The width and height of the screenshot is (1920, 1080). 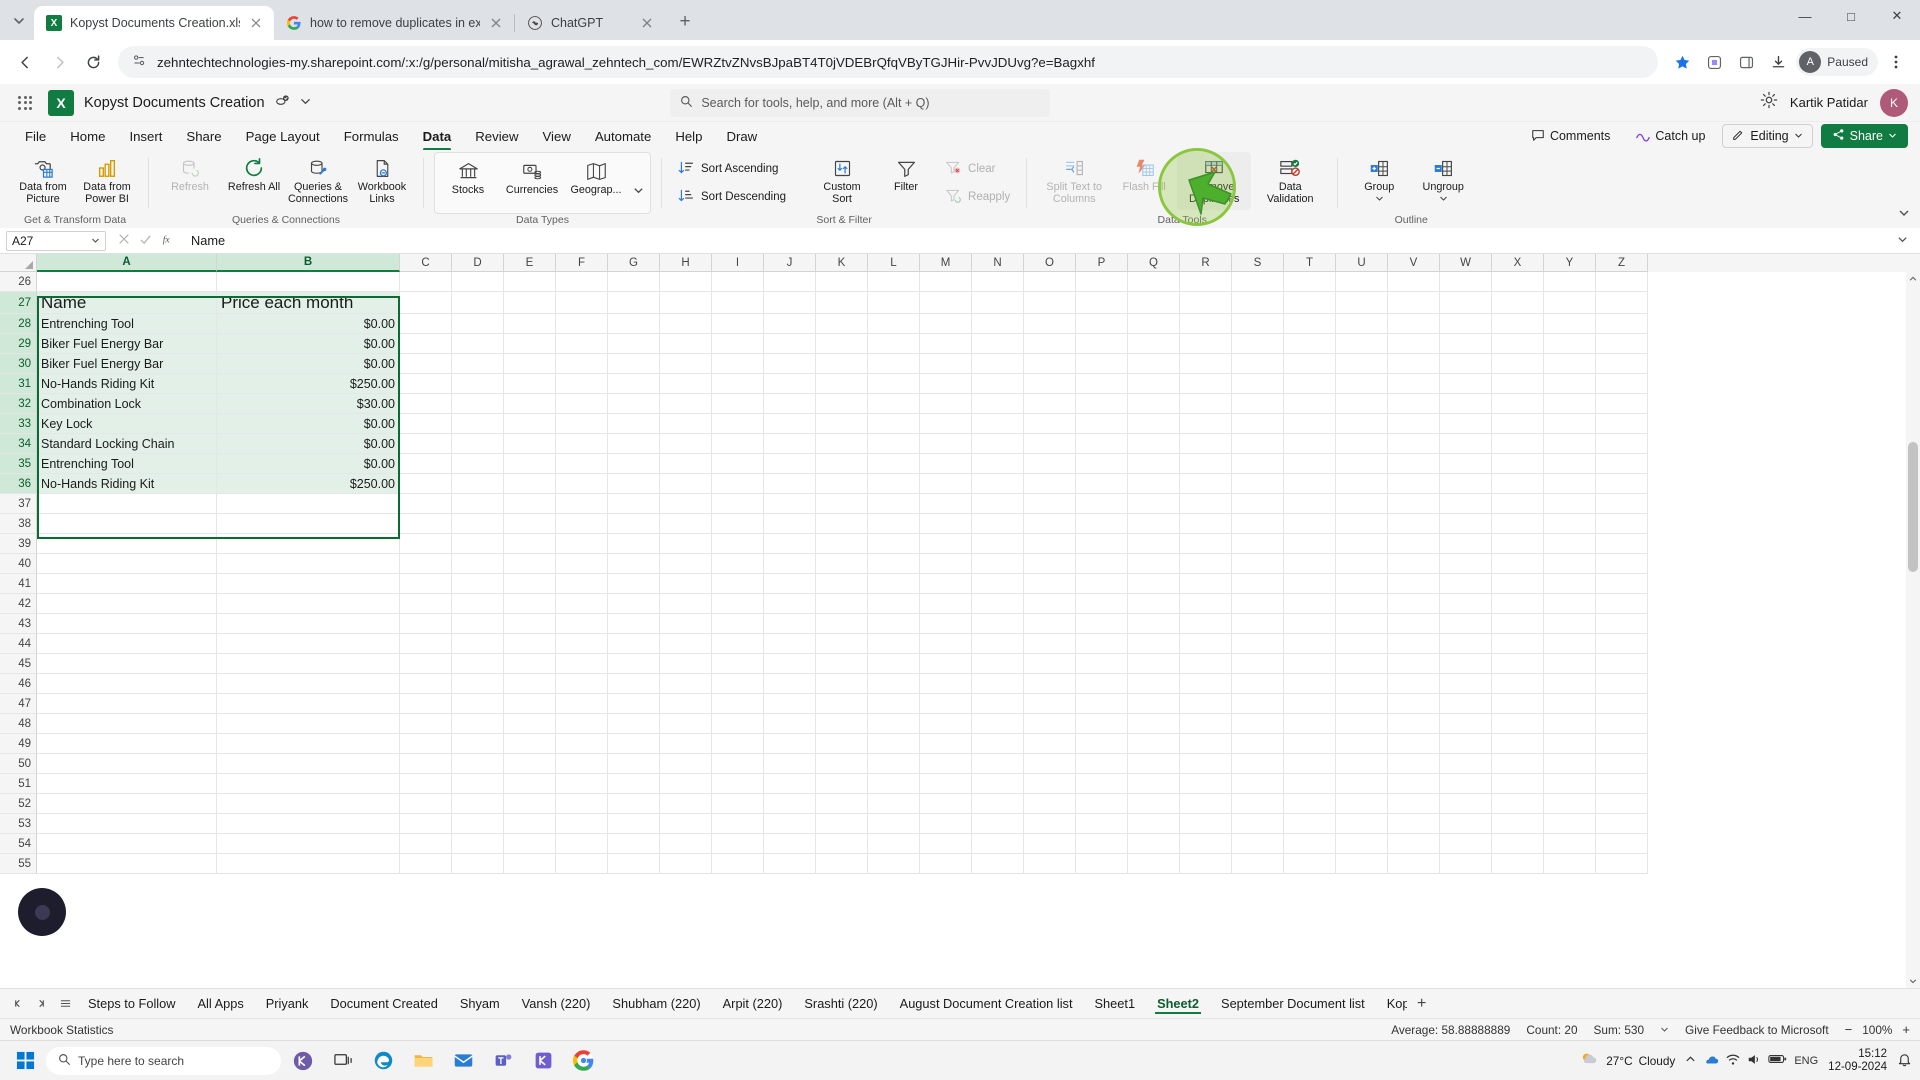 I want to click on cell-P48, so click(x=1102, y=724).